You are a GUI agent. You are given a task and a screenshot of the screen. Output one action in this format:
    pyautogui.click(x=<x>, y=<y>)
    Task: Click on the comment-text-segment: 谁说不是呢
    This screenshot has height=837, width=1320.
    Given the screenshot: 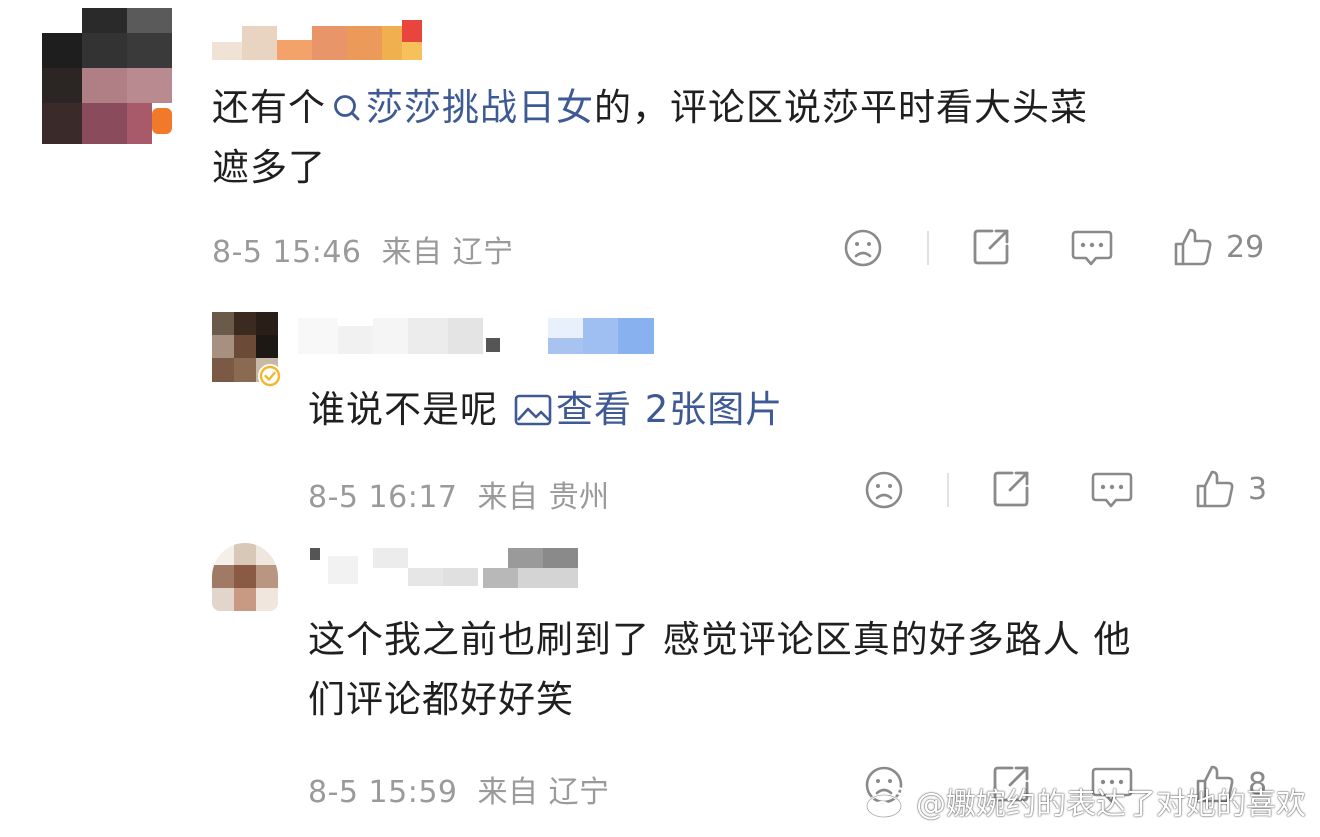 What is the action you would take?
    pyautogui.click(x=403, y=409)
    